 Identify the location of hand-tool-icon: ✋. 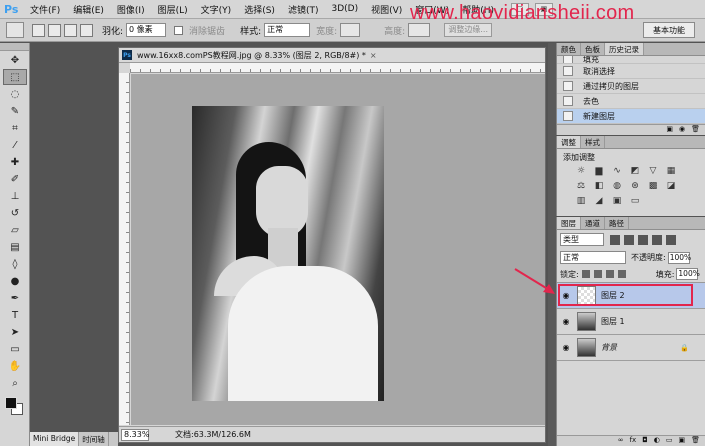
(15, 366).